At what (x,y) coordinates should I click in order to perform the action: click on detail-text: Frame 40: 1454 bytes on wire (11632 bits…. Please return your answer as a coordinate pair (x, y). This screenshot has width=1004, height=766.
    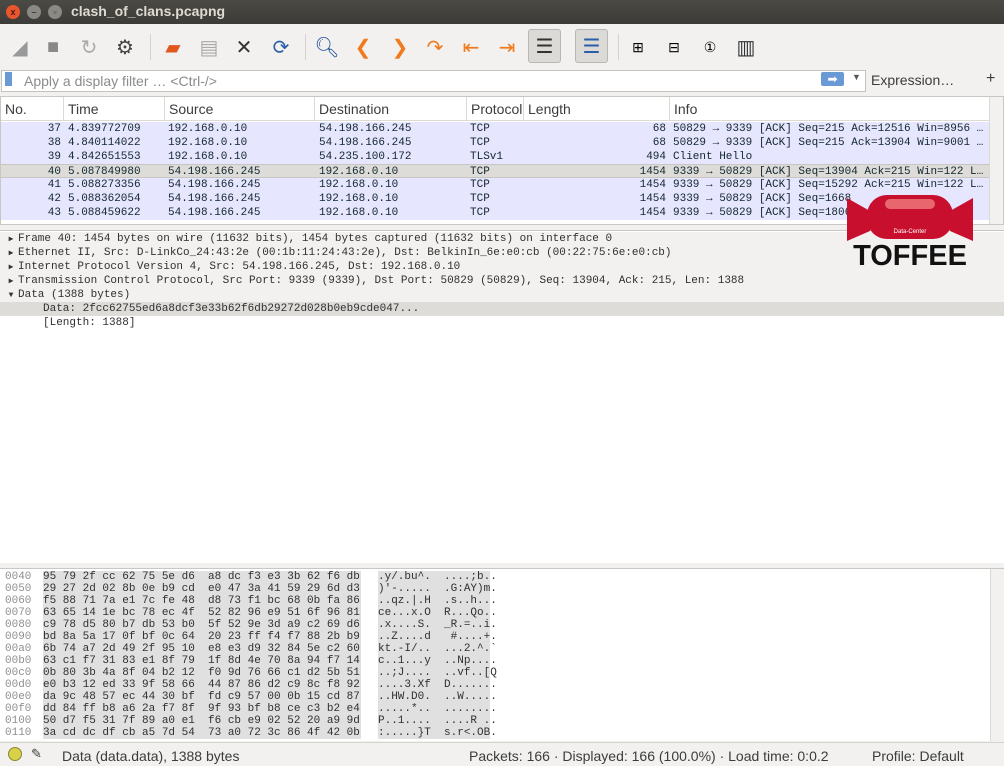
    Looking at the image, I should click on (315, 239).